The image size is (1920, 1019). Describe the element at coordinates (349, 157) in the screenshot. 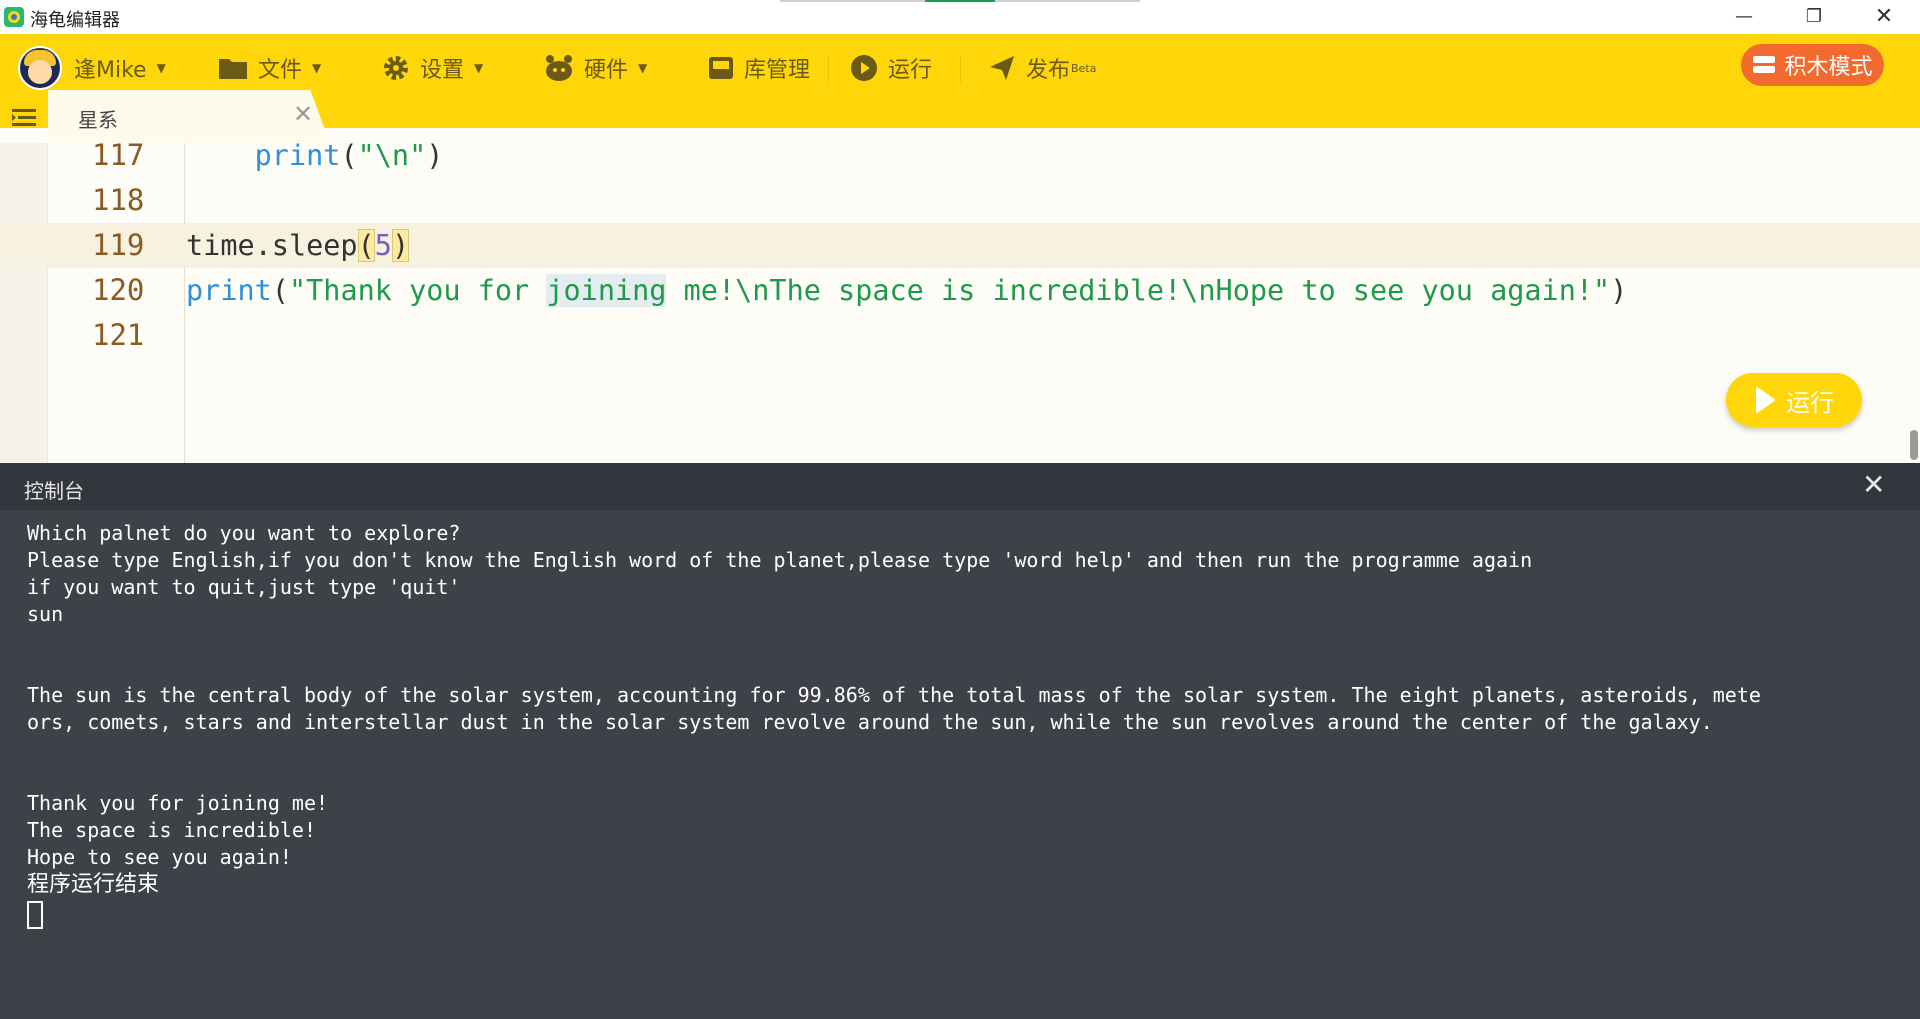

I see `code-text: print("\n")` at that location.